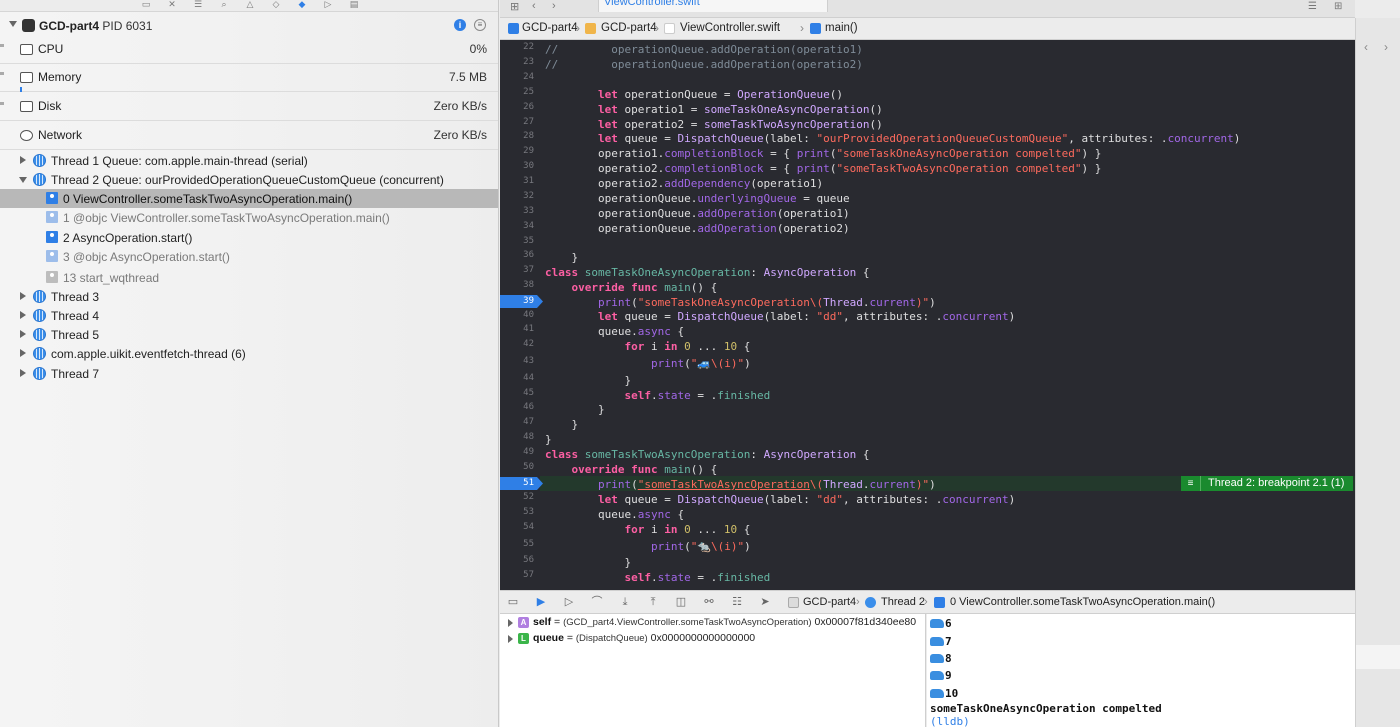  What do you see at coordinates (517, 544) in the screenshot?
I see `line-number: 55` at bounding box center [517, 544].